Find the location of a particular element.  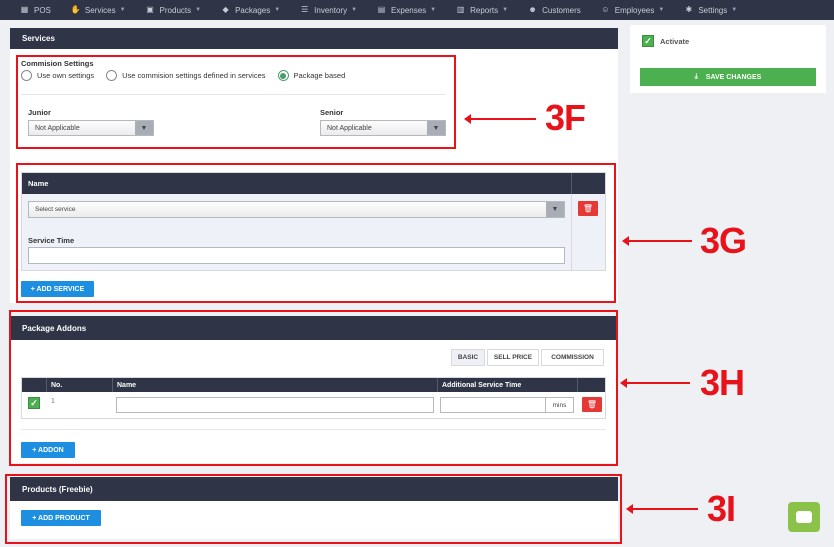

employees-icon: ☺ is located at coordinates (605, 9).